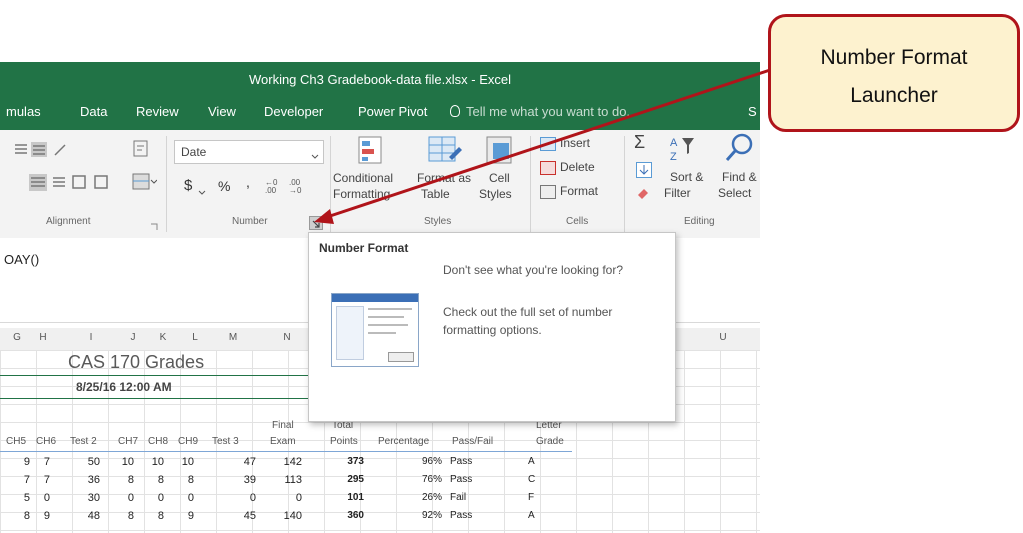  I want to click on callout-arrow, so click(542, 146).